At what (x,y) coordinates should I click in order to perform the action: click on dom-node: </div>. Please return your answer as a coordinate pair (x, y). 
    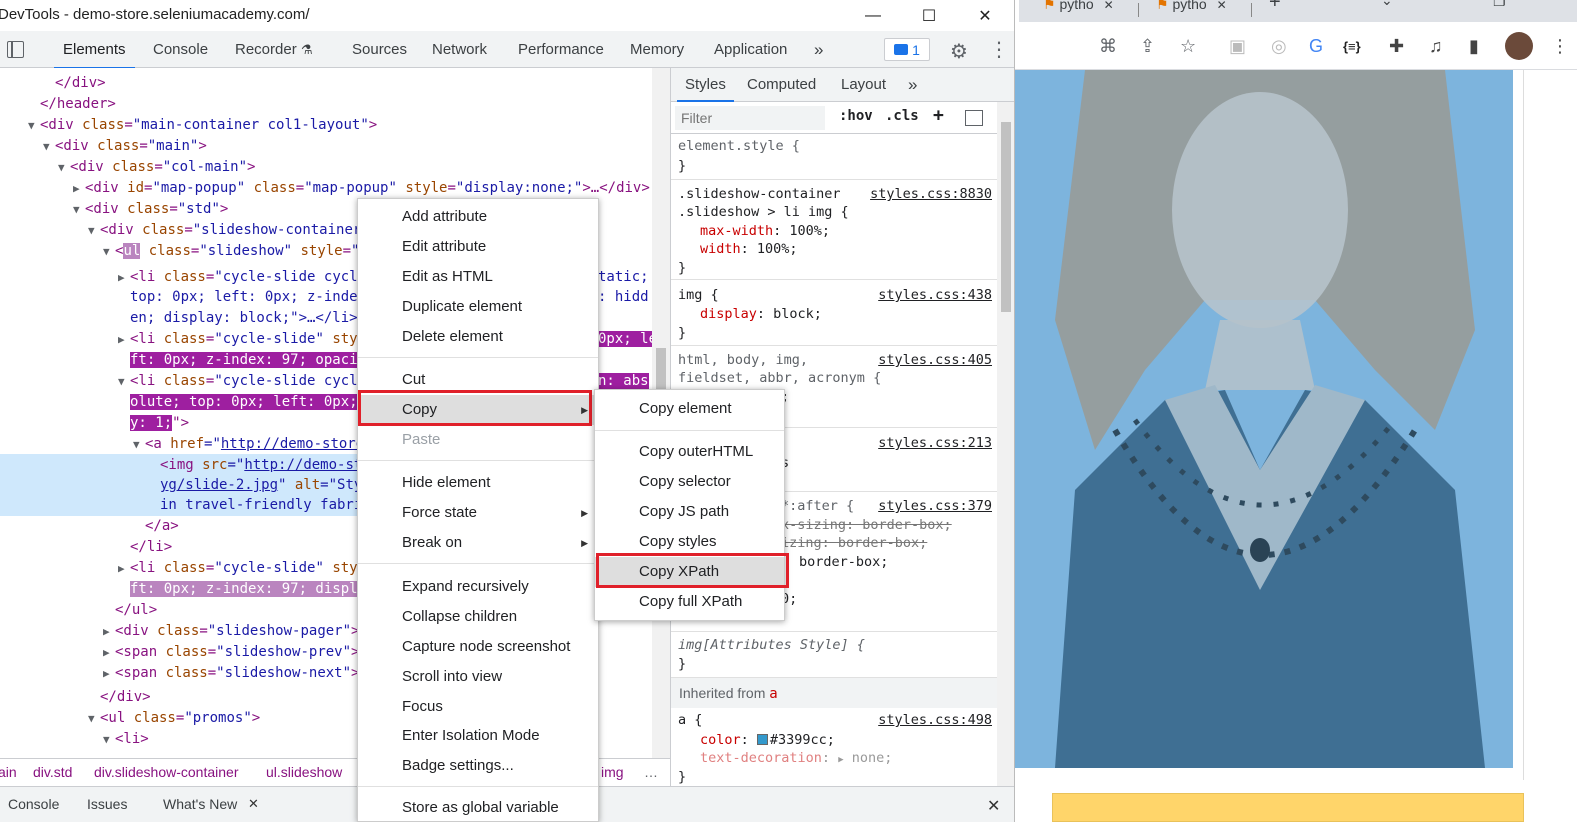
    Looking at the image, I should click on (125, 697).